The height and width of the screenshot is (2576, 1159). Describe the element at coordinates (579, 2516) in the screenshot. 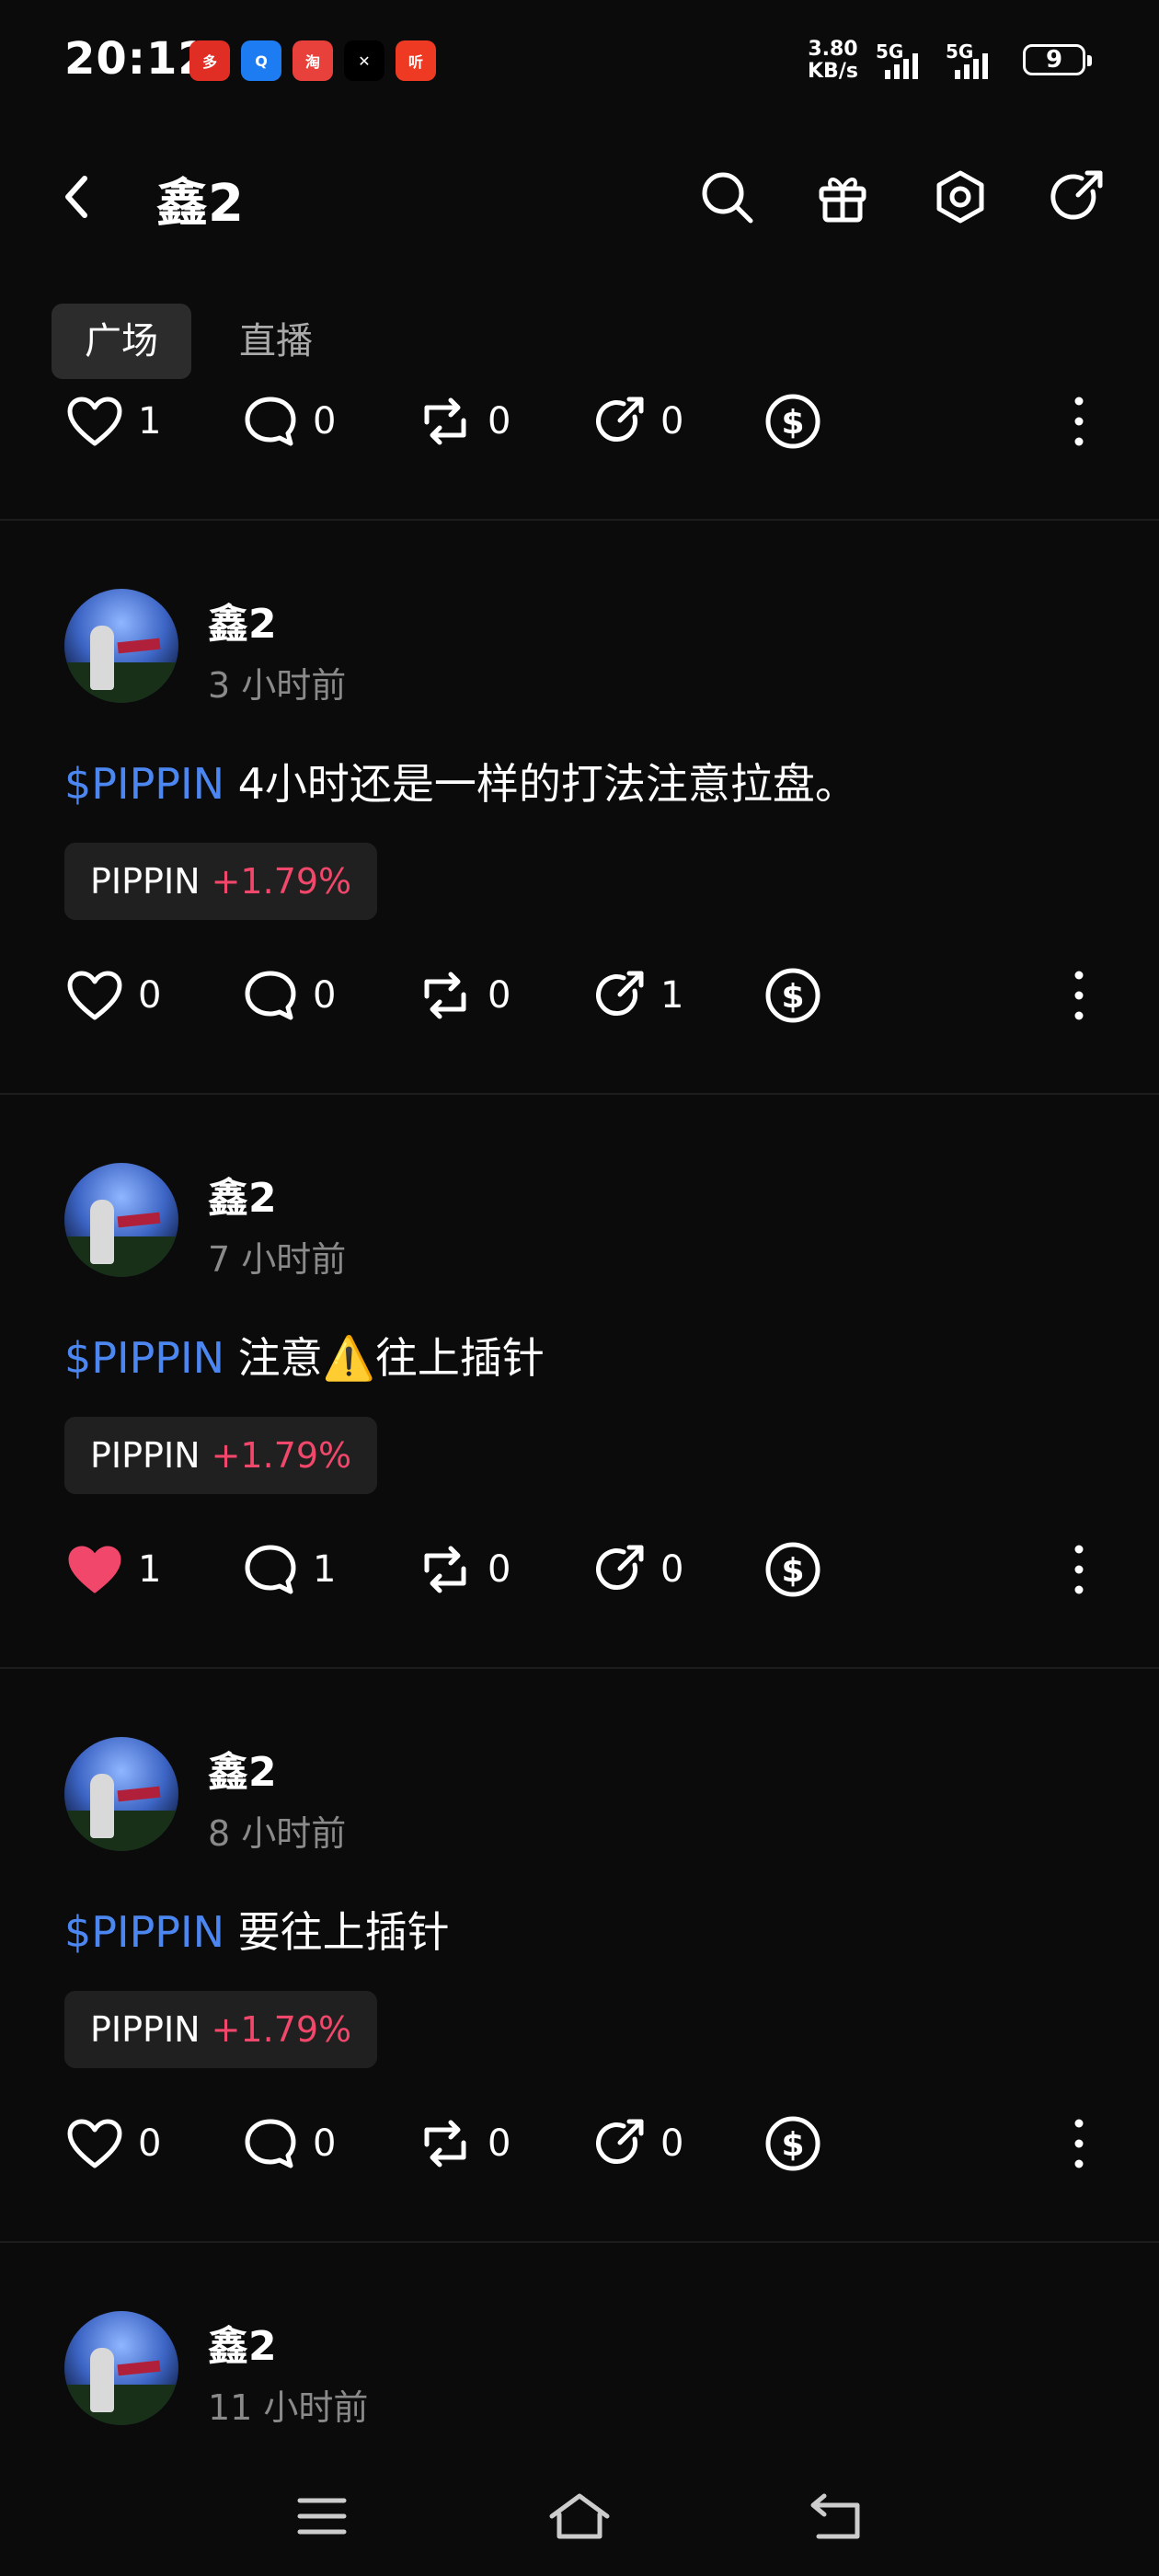

I see `home-button` at that location.